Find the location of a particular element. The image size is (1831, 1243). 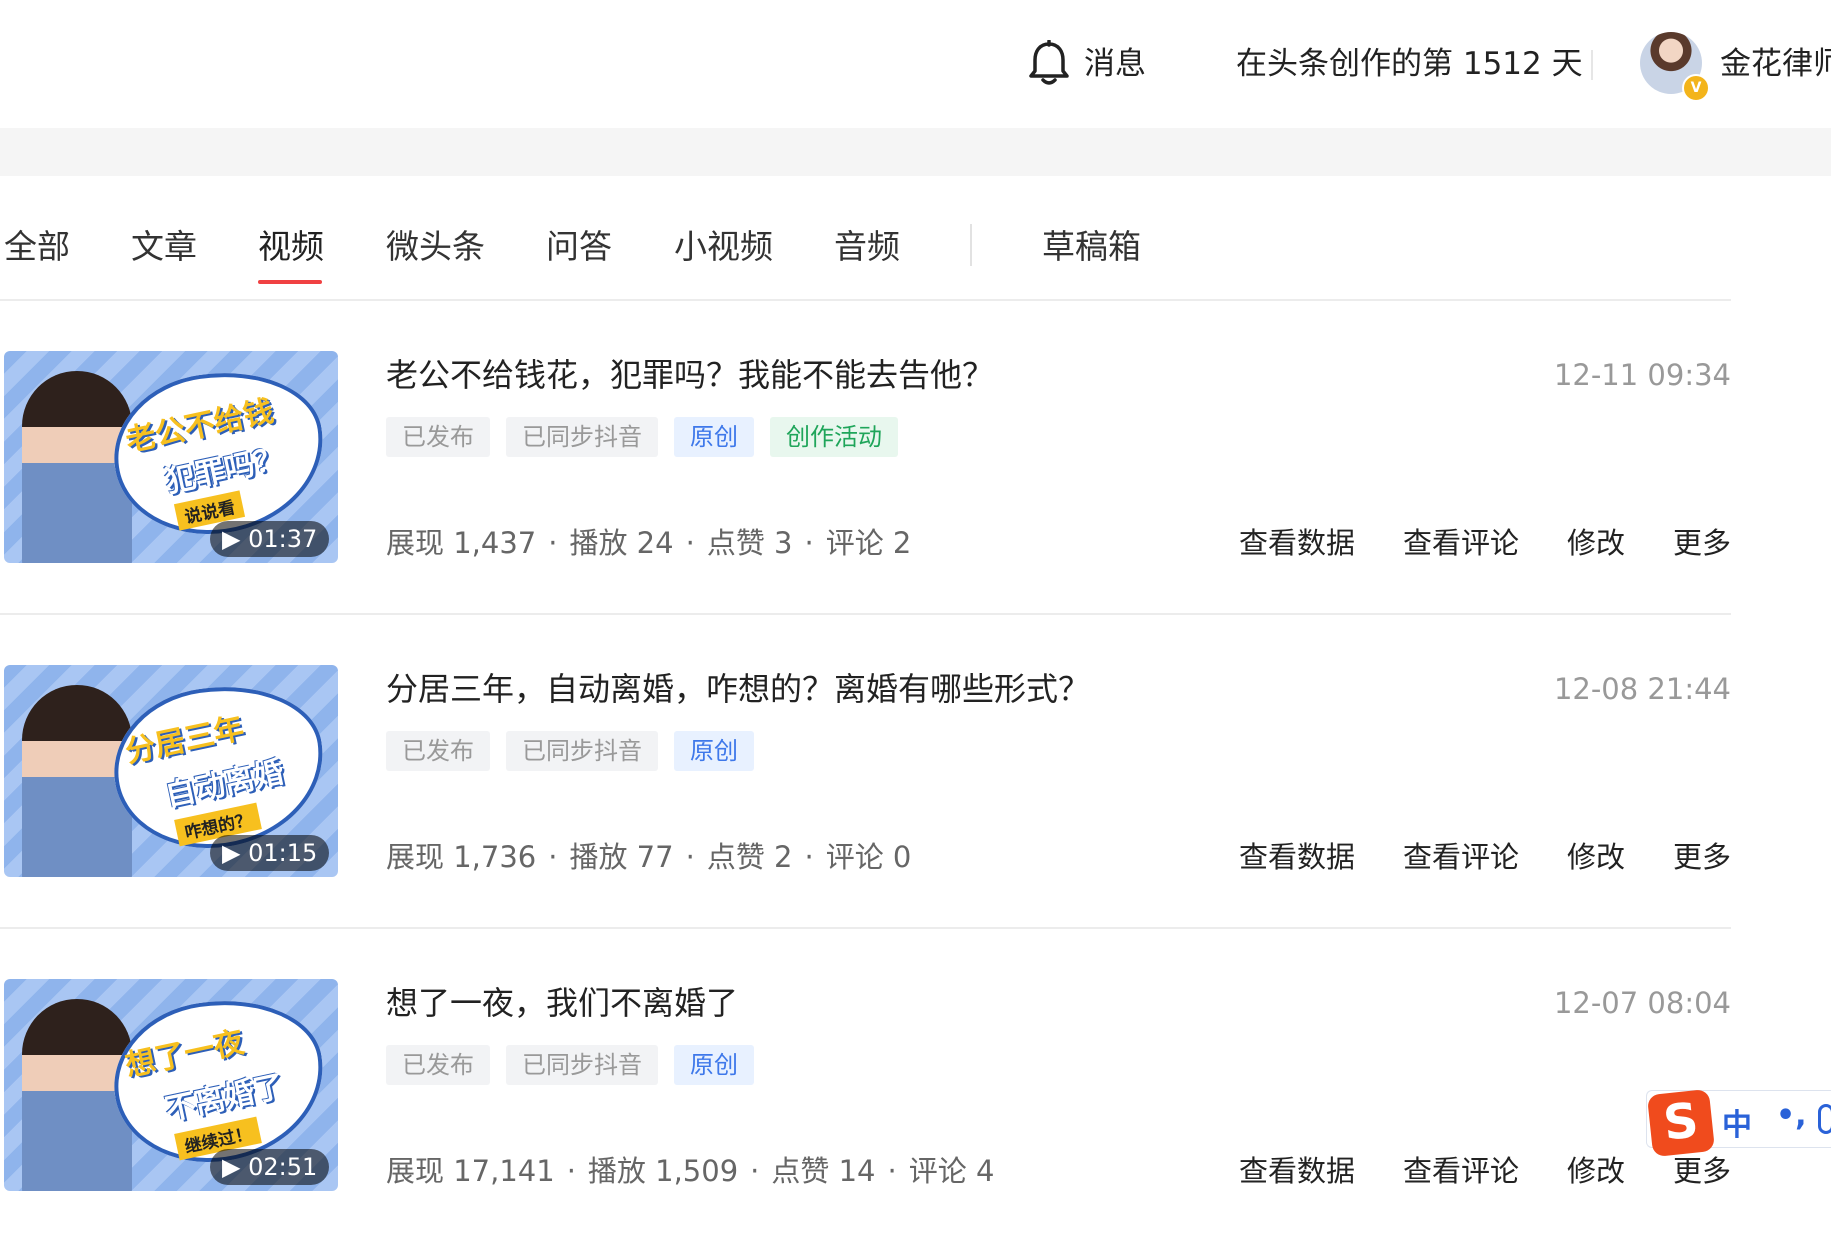

video-thumbnail: 老公不给钱 犯罪吗？ 说说看 ▶ 01:37 is located at coordinates (171, 457).